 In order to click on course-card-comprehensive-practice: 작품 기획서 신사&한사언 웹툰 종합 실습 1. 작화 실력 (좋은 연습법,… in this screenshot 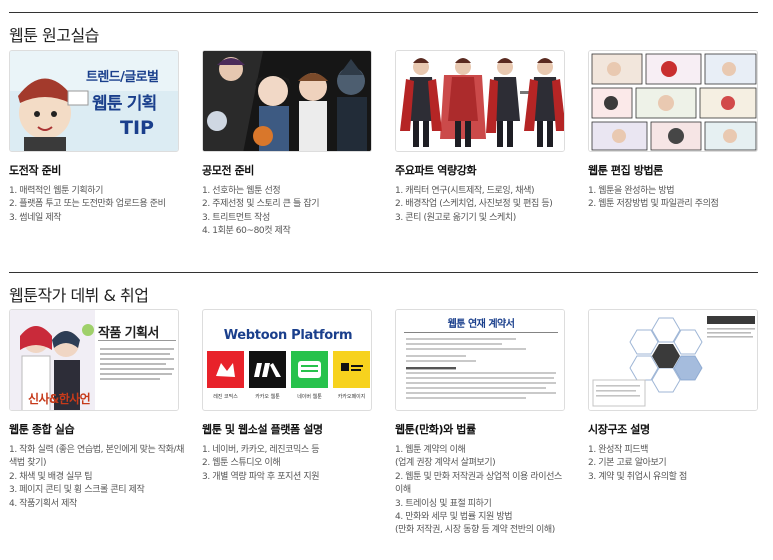, I will do `click(97, 410)`.